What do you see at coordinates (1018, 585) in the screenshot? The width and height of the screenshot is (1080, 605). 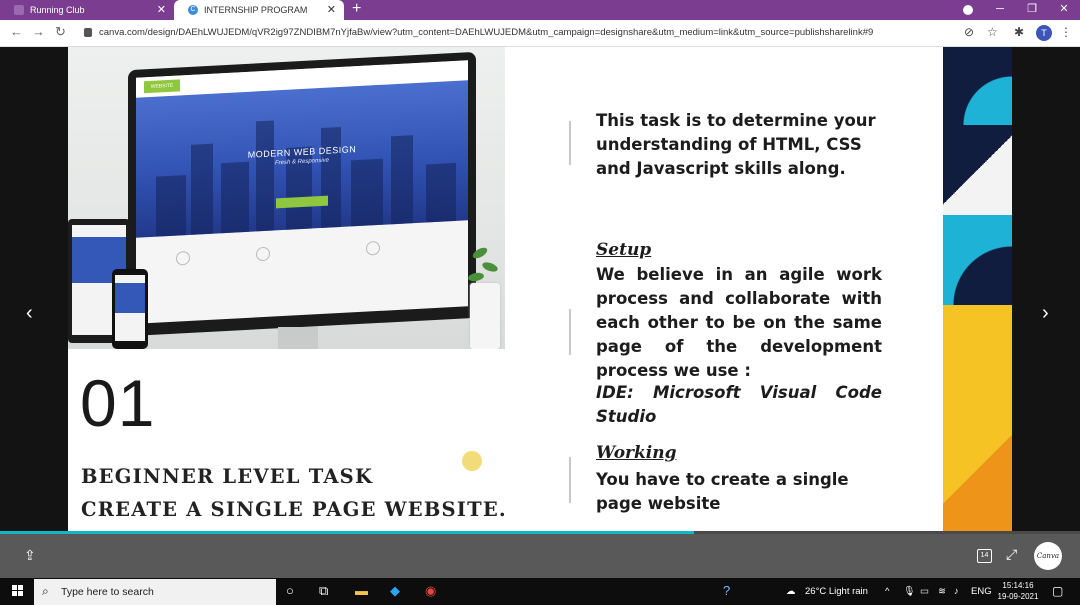 I see `clock-time: 15:14:16` at bounding box center [1018, 585].